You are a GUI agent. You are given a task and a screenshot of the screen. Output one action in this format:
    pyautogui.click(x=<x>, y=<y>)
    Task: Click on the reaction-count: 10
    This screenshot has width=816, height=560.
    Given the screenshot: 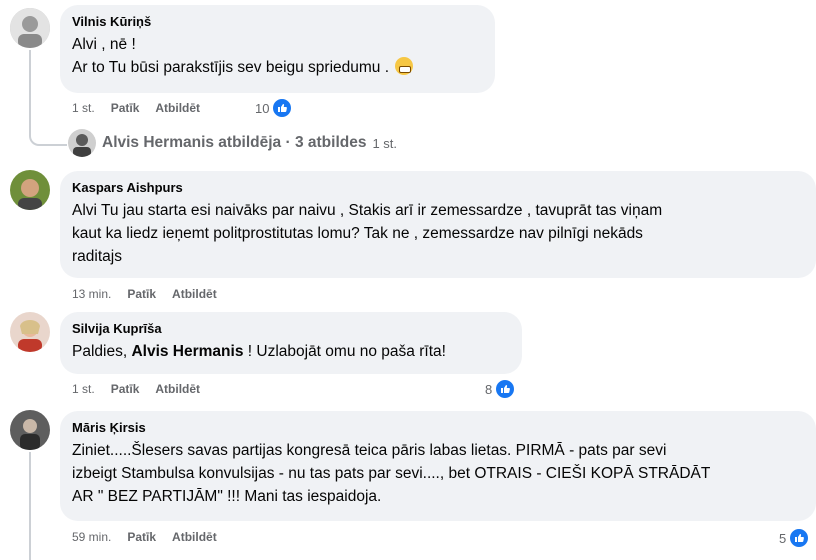 What is the action you would take?
    pyautogui.click(x=274, y=108)
    